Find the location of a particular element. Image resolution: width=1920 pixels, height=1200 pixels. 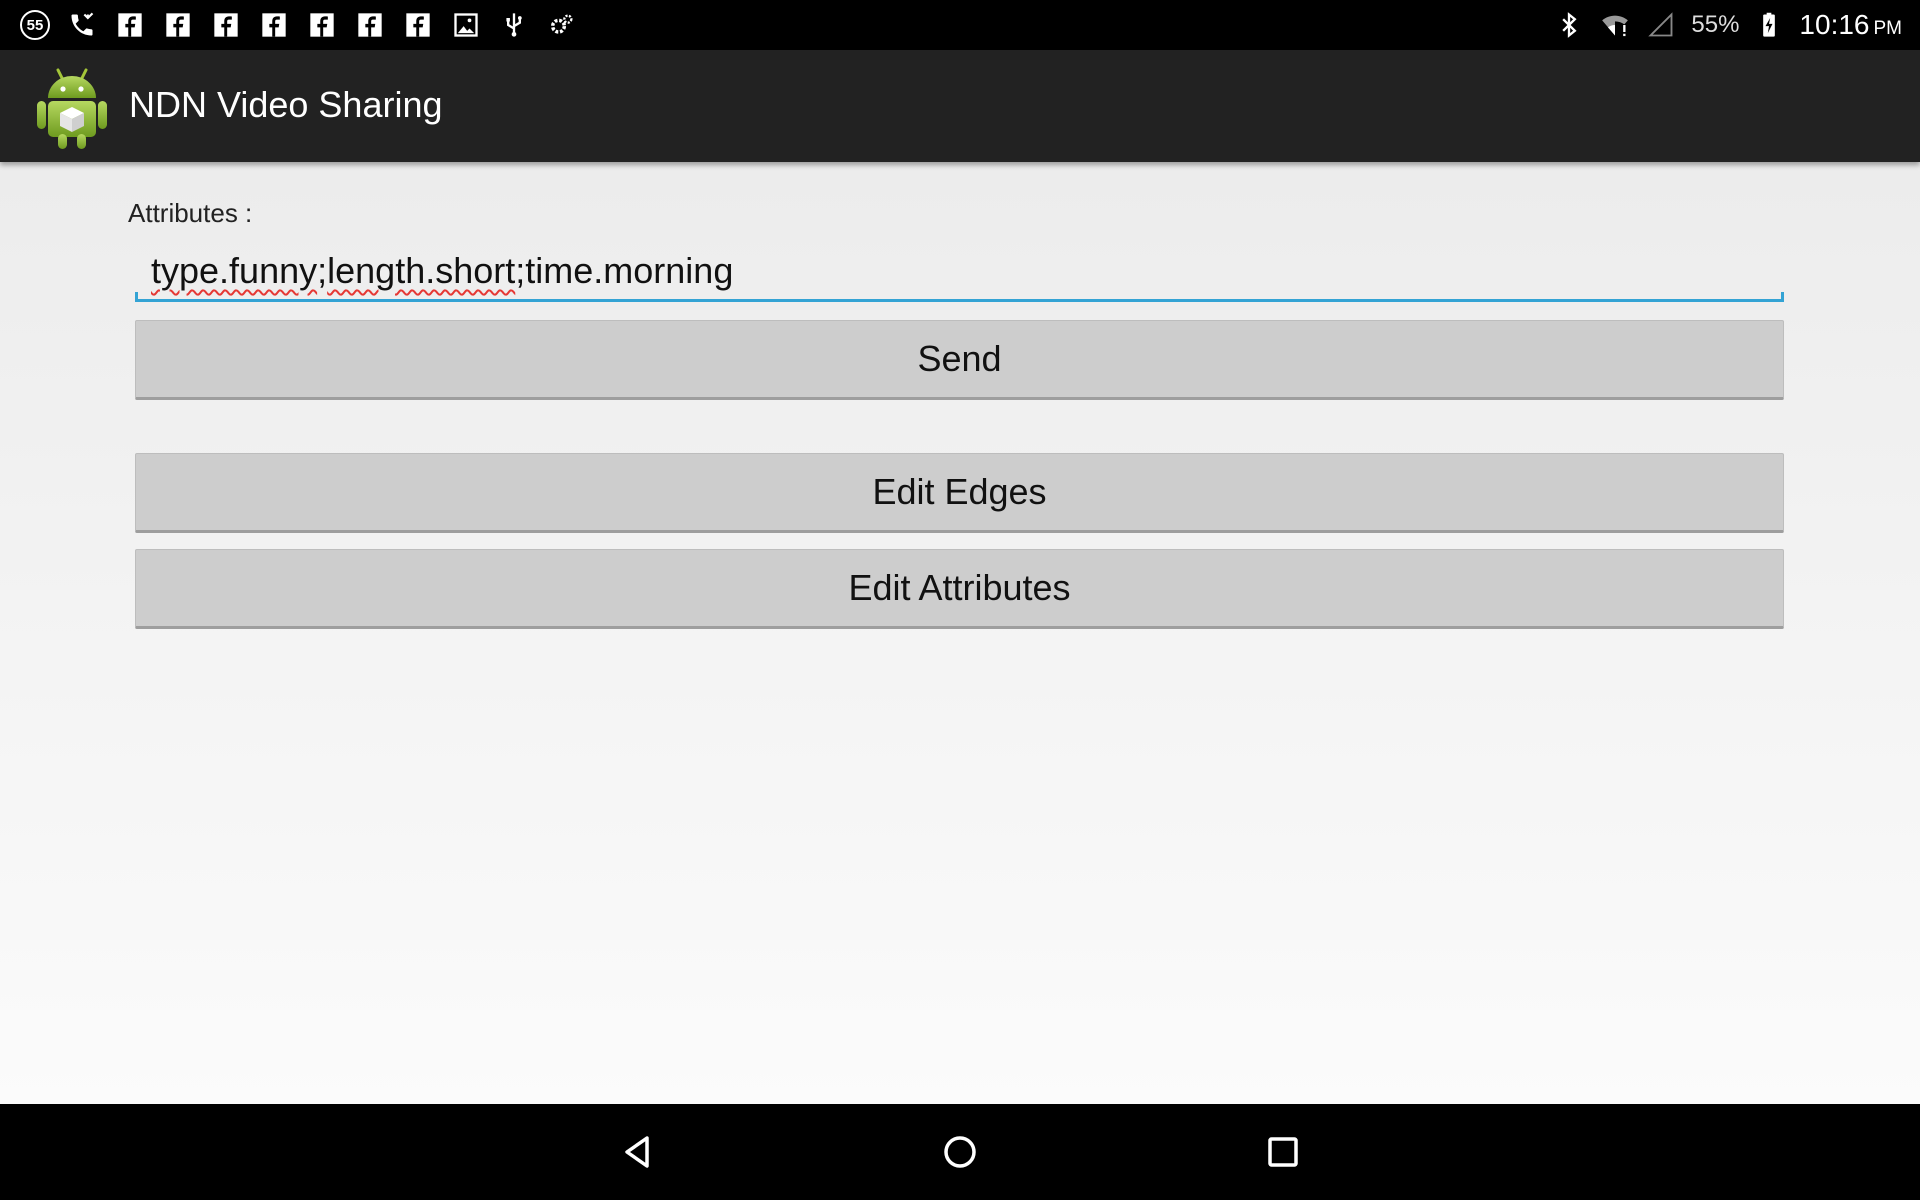

wifi-alert-icon is located at coordinates (1615, 25).